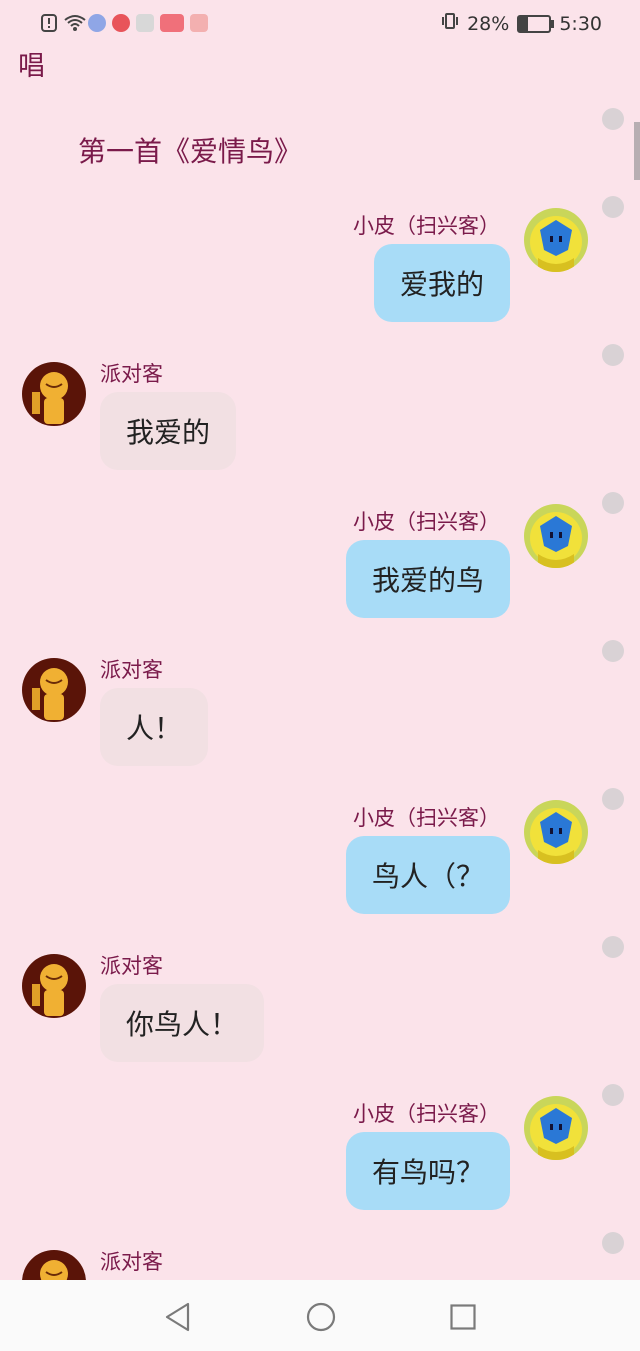  I want to click on keyboard-icon, so click(145, 23).